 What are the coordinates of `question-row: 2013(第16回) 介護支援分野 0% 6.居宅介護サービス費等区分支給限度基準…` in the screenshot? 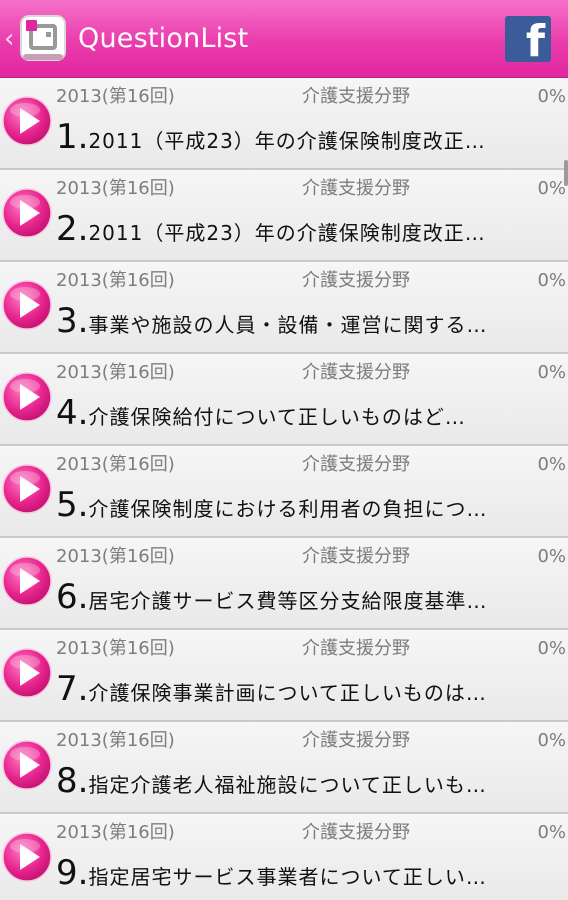 It's located at (284, 584).